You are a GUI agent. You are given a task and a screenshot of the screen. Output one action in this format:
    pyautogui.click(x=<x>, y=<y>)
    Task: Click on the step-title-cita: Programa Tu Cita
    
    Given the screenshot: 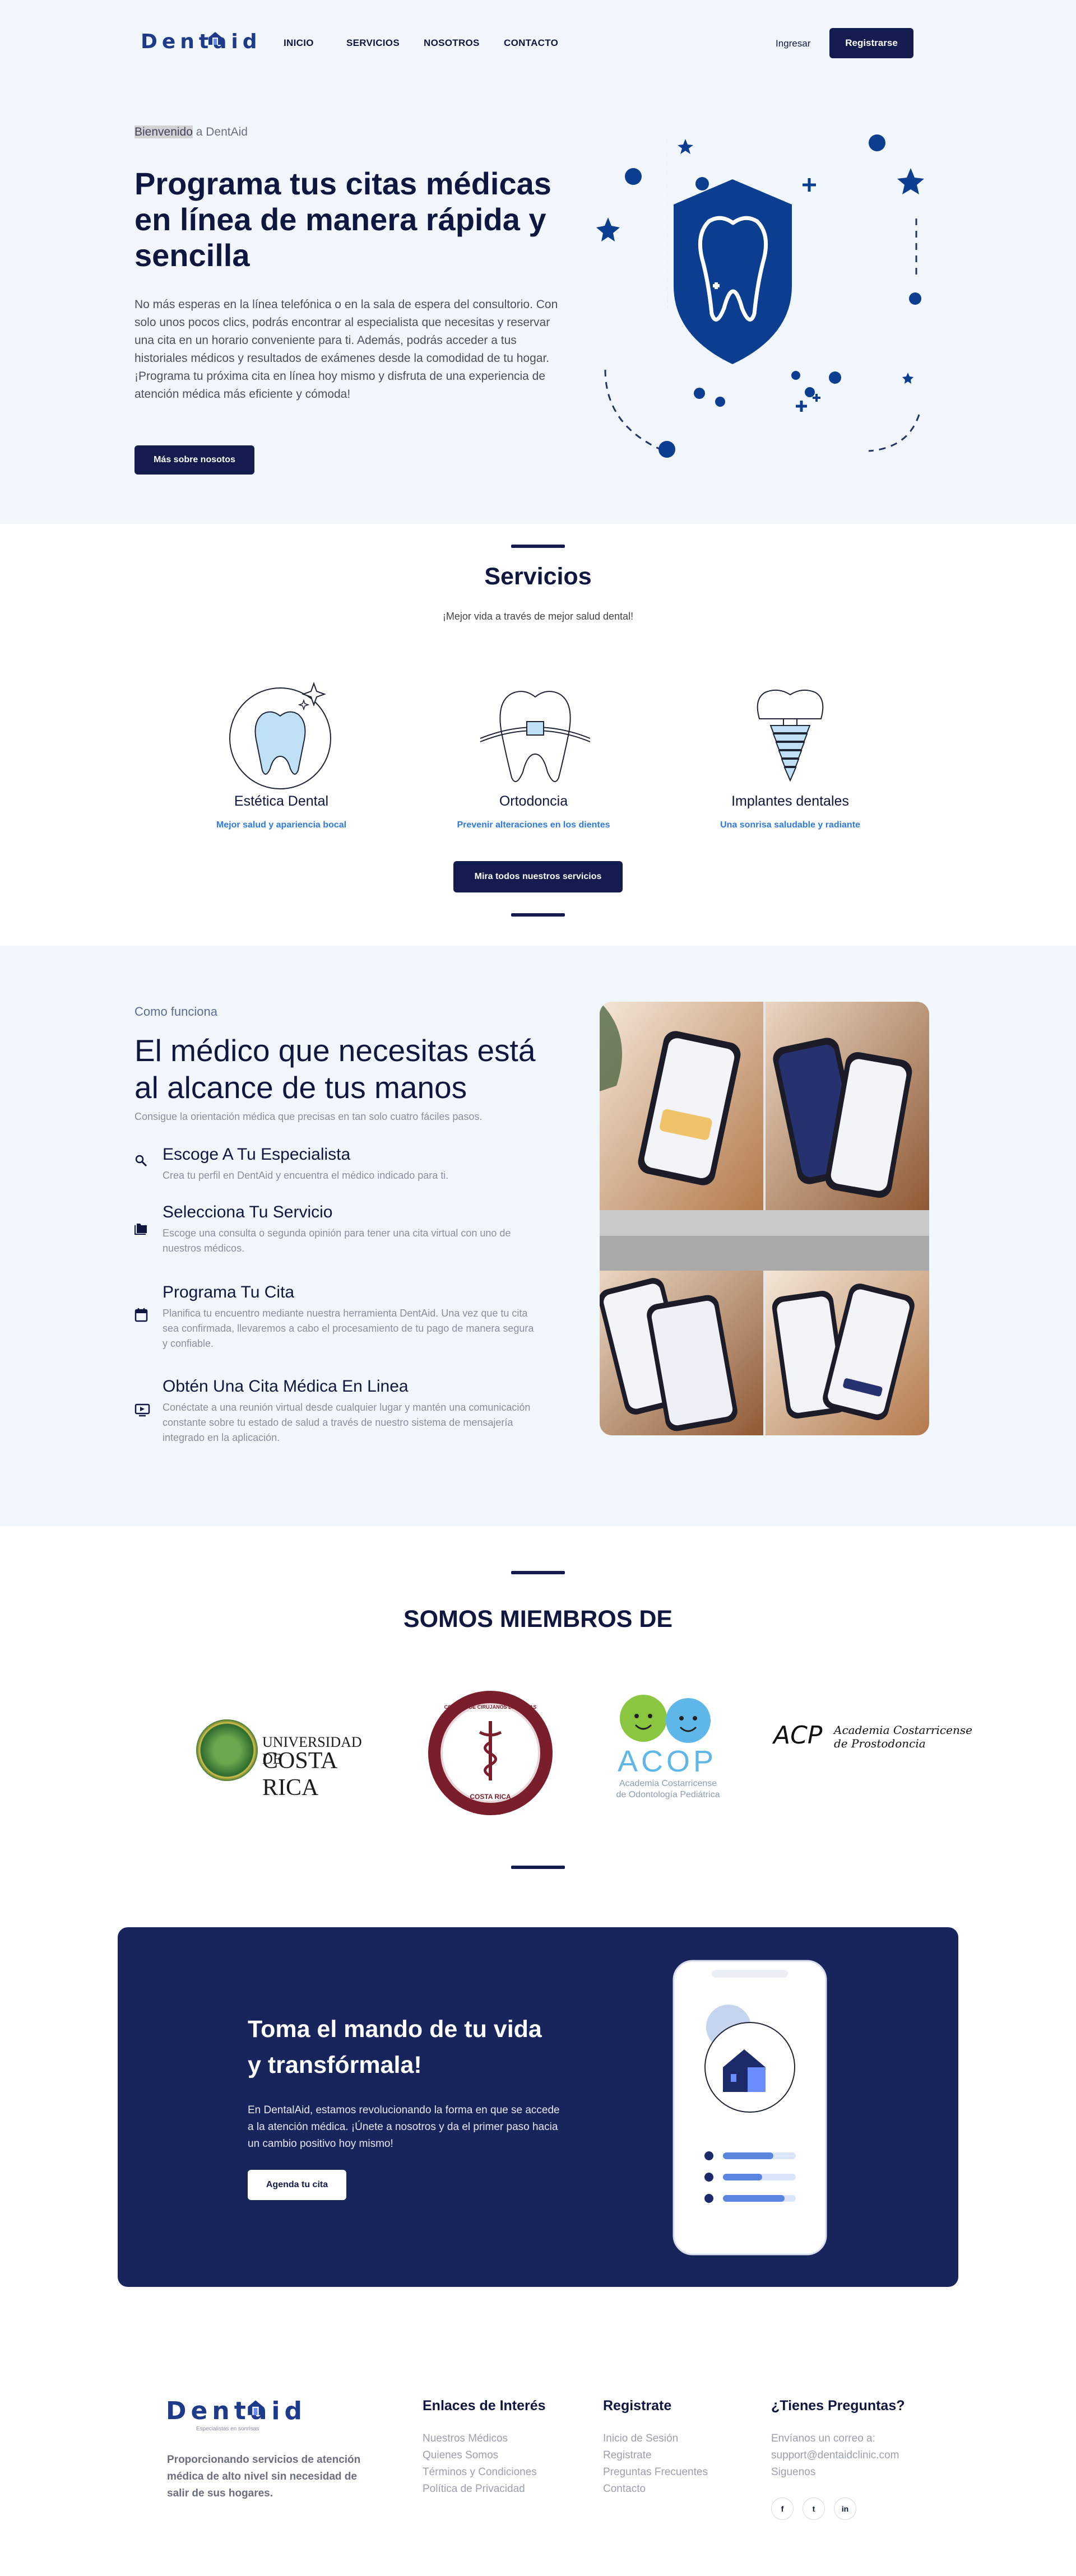 What is the action you would take?
    pyautogui.click(x=229, y=1292)
    